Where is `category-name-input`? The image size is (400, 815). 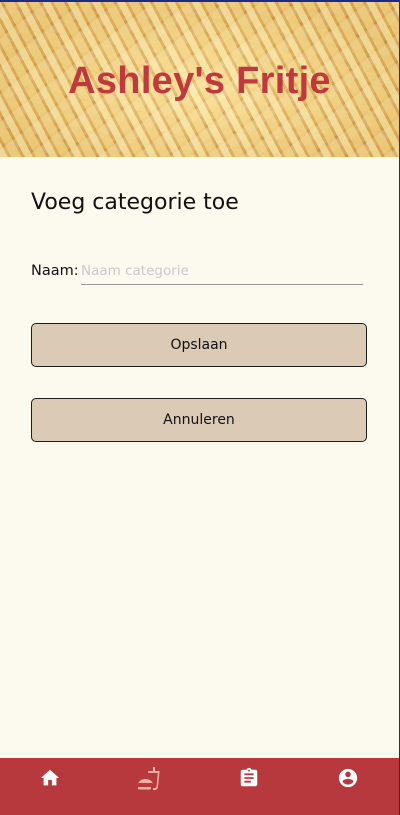
category-name-input is located at coordinates (222, 271).